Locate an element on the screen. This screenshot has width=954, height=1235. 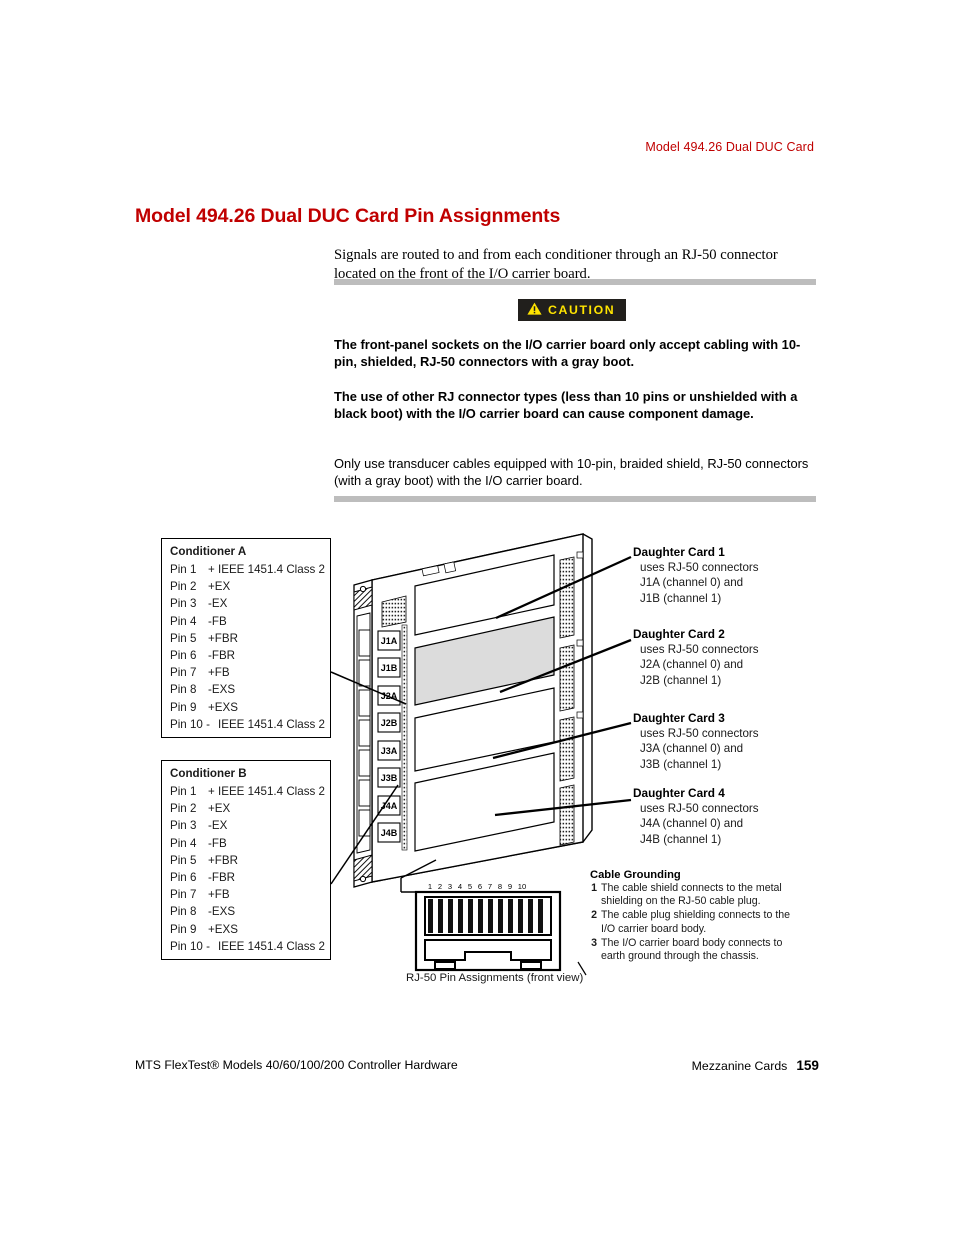
daughter-card-1-line-3: J1B (channel 1) is located at coordinates (681, 598).